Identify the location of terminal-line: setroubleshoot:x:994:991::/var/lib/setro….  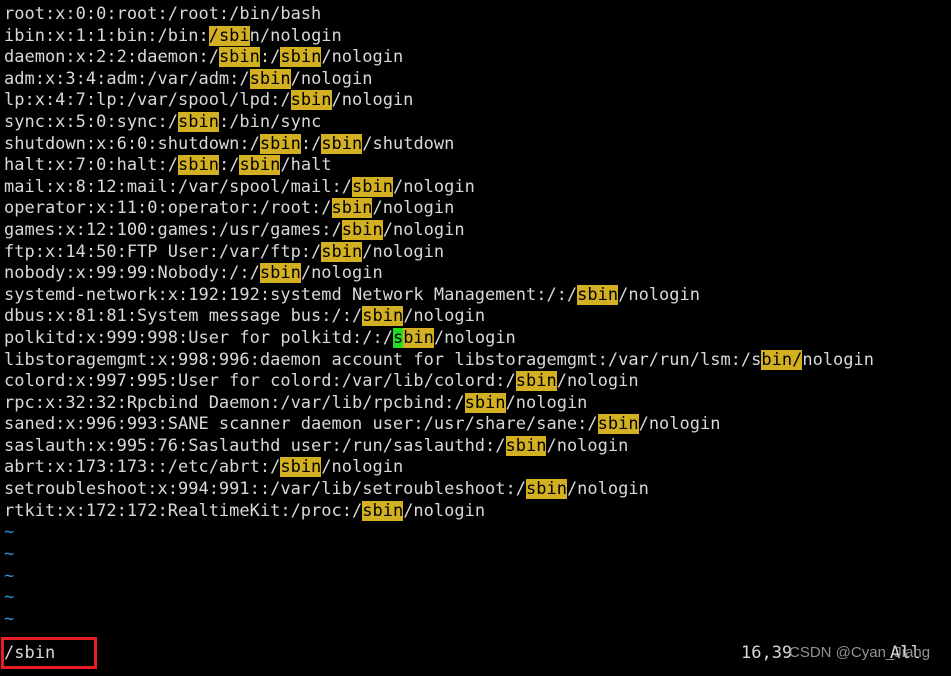
(326, 489).